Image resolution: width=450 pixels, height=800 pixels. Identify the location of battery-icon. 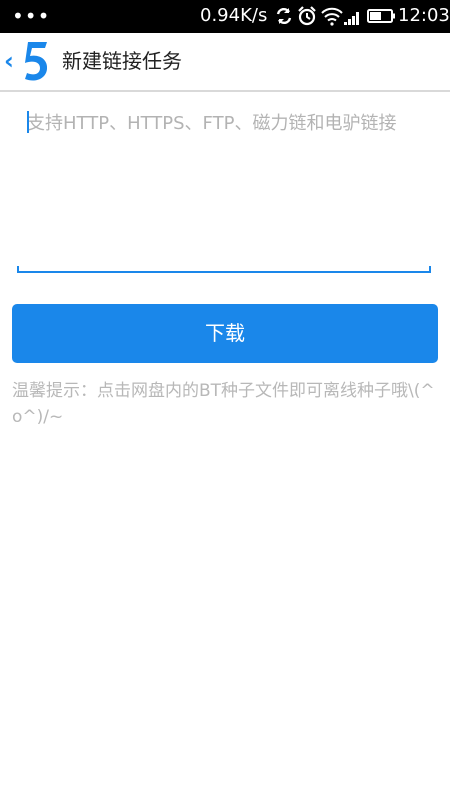
(381, 16).